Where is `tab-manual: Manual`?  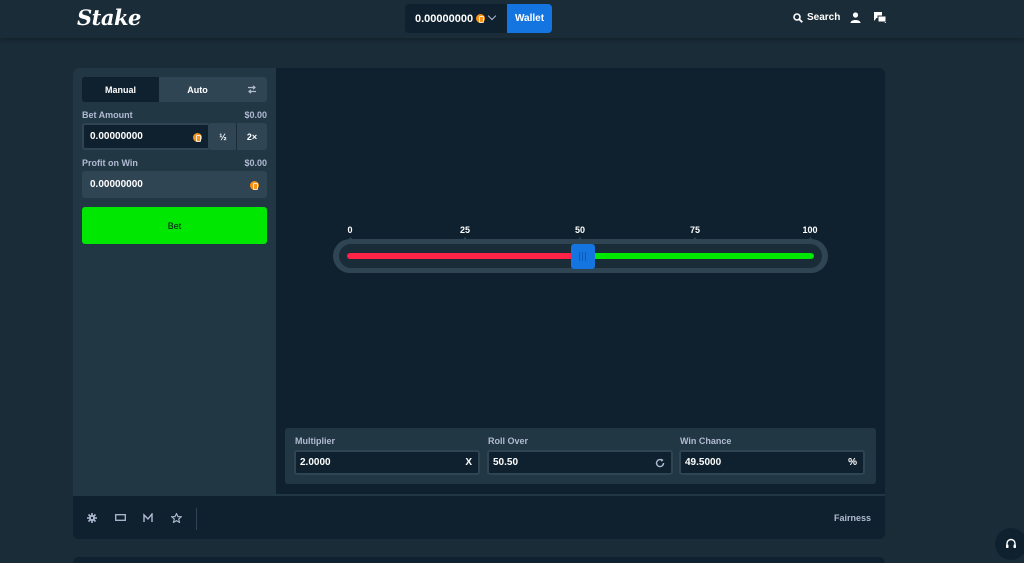 tab-manual: Manual is located at coordinates (120, 89).